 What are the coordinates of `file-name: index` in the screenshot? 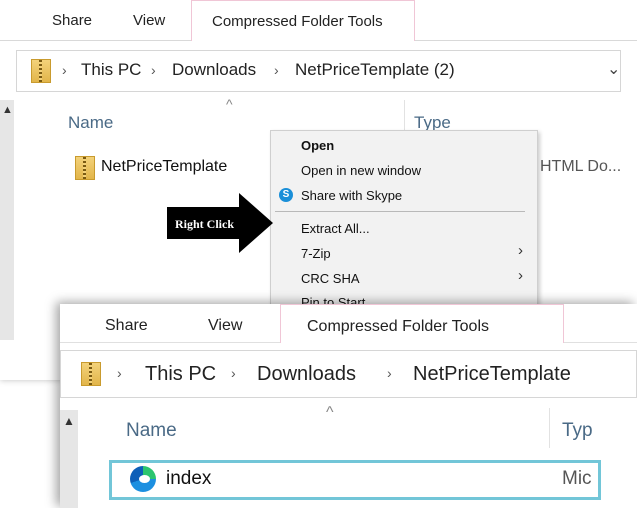 It's located at (188, 479).